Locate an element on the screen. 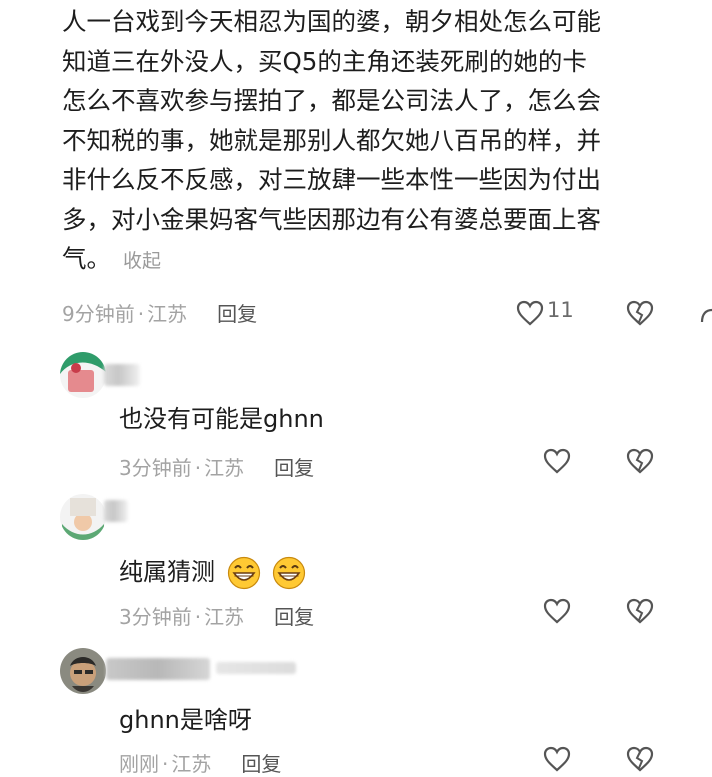  collapse-button: 收起 is located at coordinates (142, 261).